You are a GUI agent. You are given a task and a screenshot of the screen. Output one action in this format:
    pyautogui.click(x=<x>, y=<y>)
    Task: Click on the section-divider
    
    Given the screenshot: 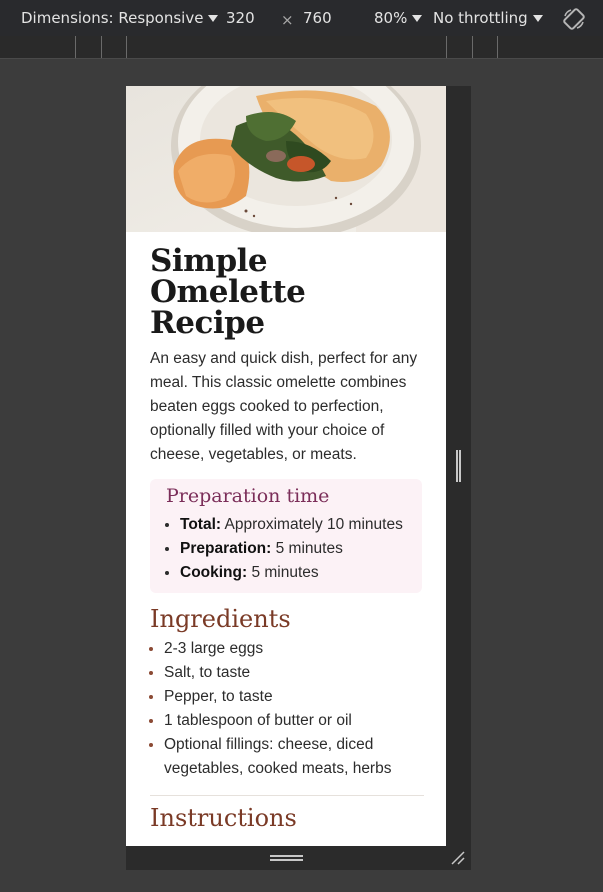 What is the action you would take?
    pyautogui.click(x=287, y=795)
    